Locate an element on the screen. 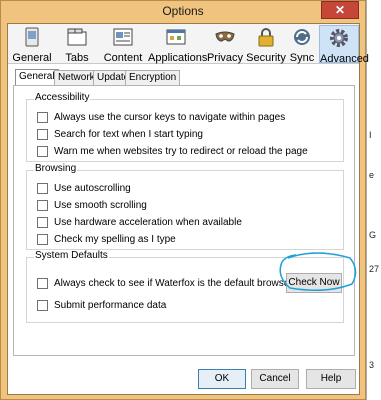 This screenshot has width=381, height=400. advanced-subtabs: General Network Update Encryption is located at coordinates (183, 77).